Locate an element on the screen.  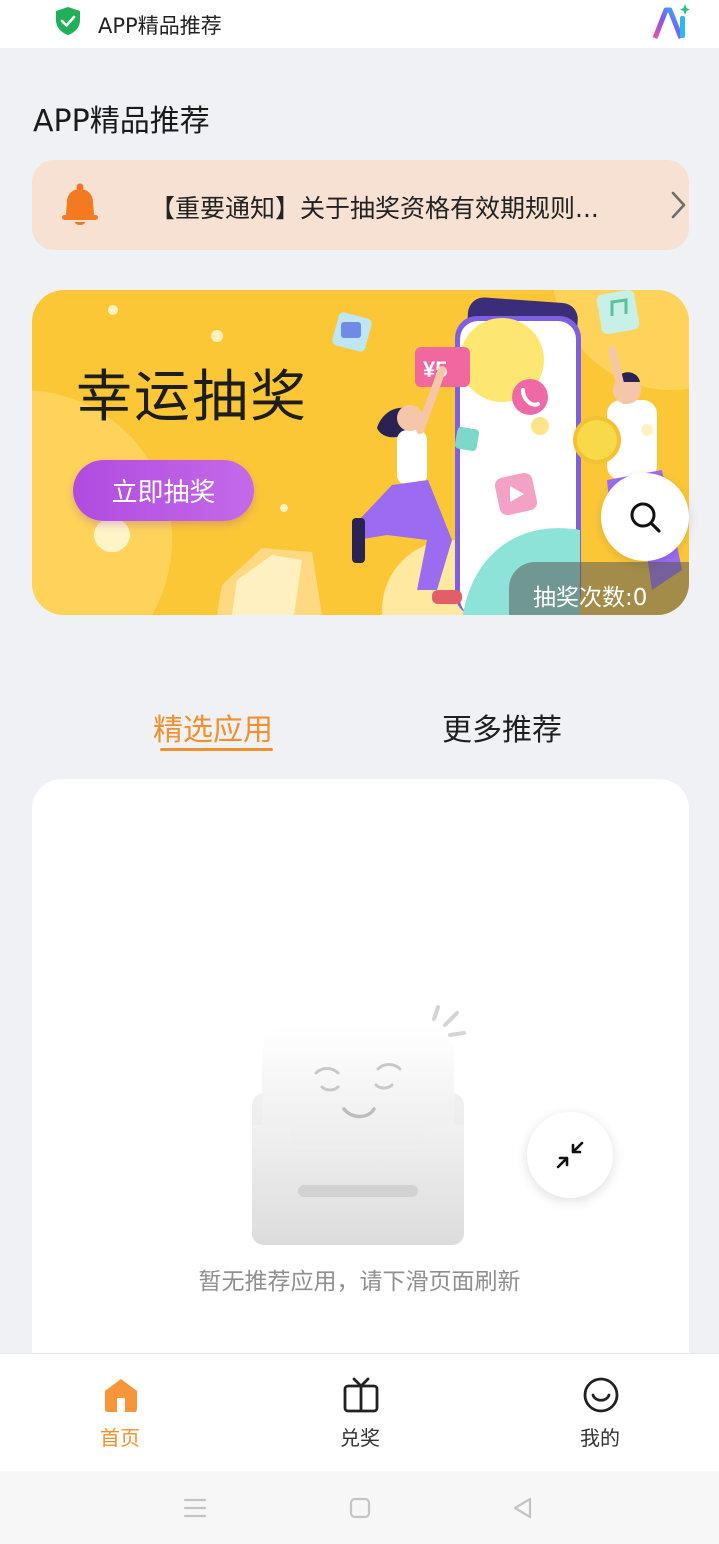
system-navigation-bar is located at coordinates (359, 1507).